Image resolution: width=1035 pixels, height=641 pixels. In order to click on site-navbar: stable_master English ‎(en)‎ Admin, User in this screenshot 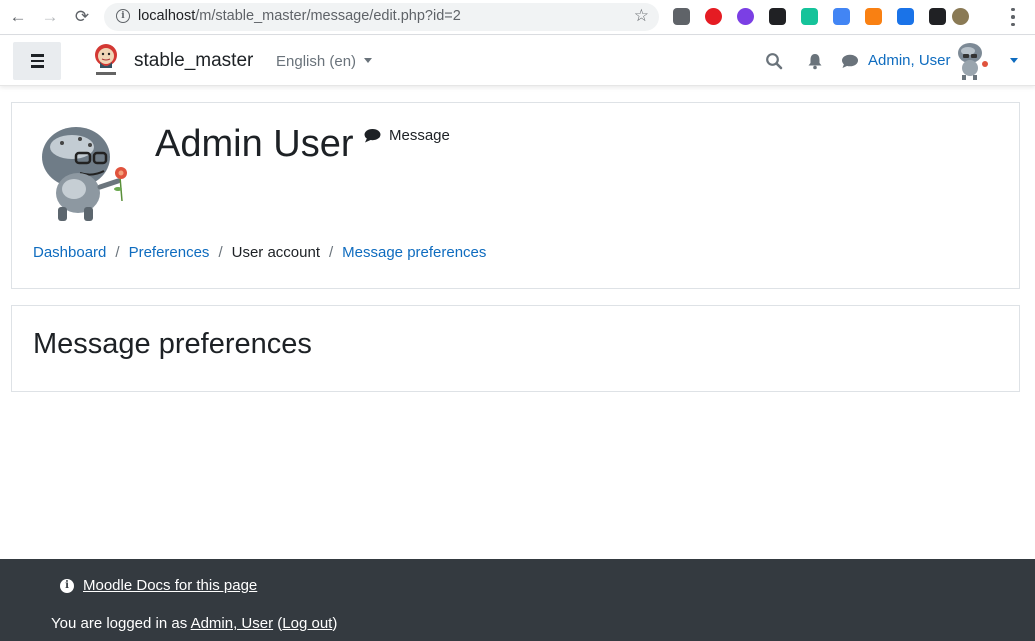, I will do `click(517, 61)`.